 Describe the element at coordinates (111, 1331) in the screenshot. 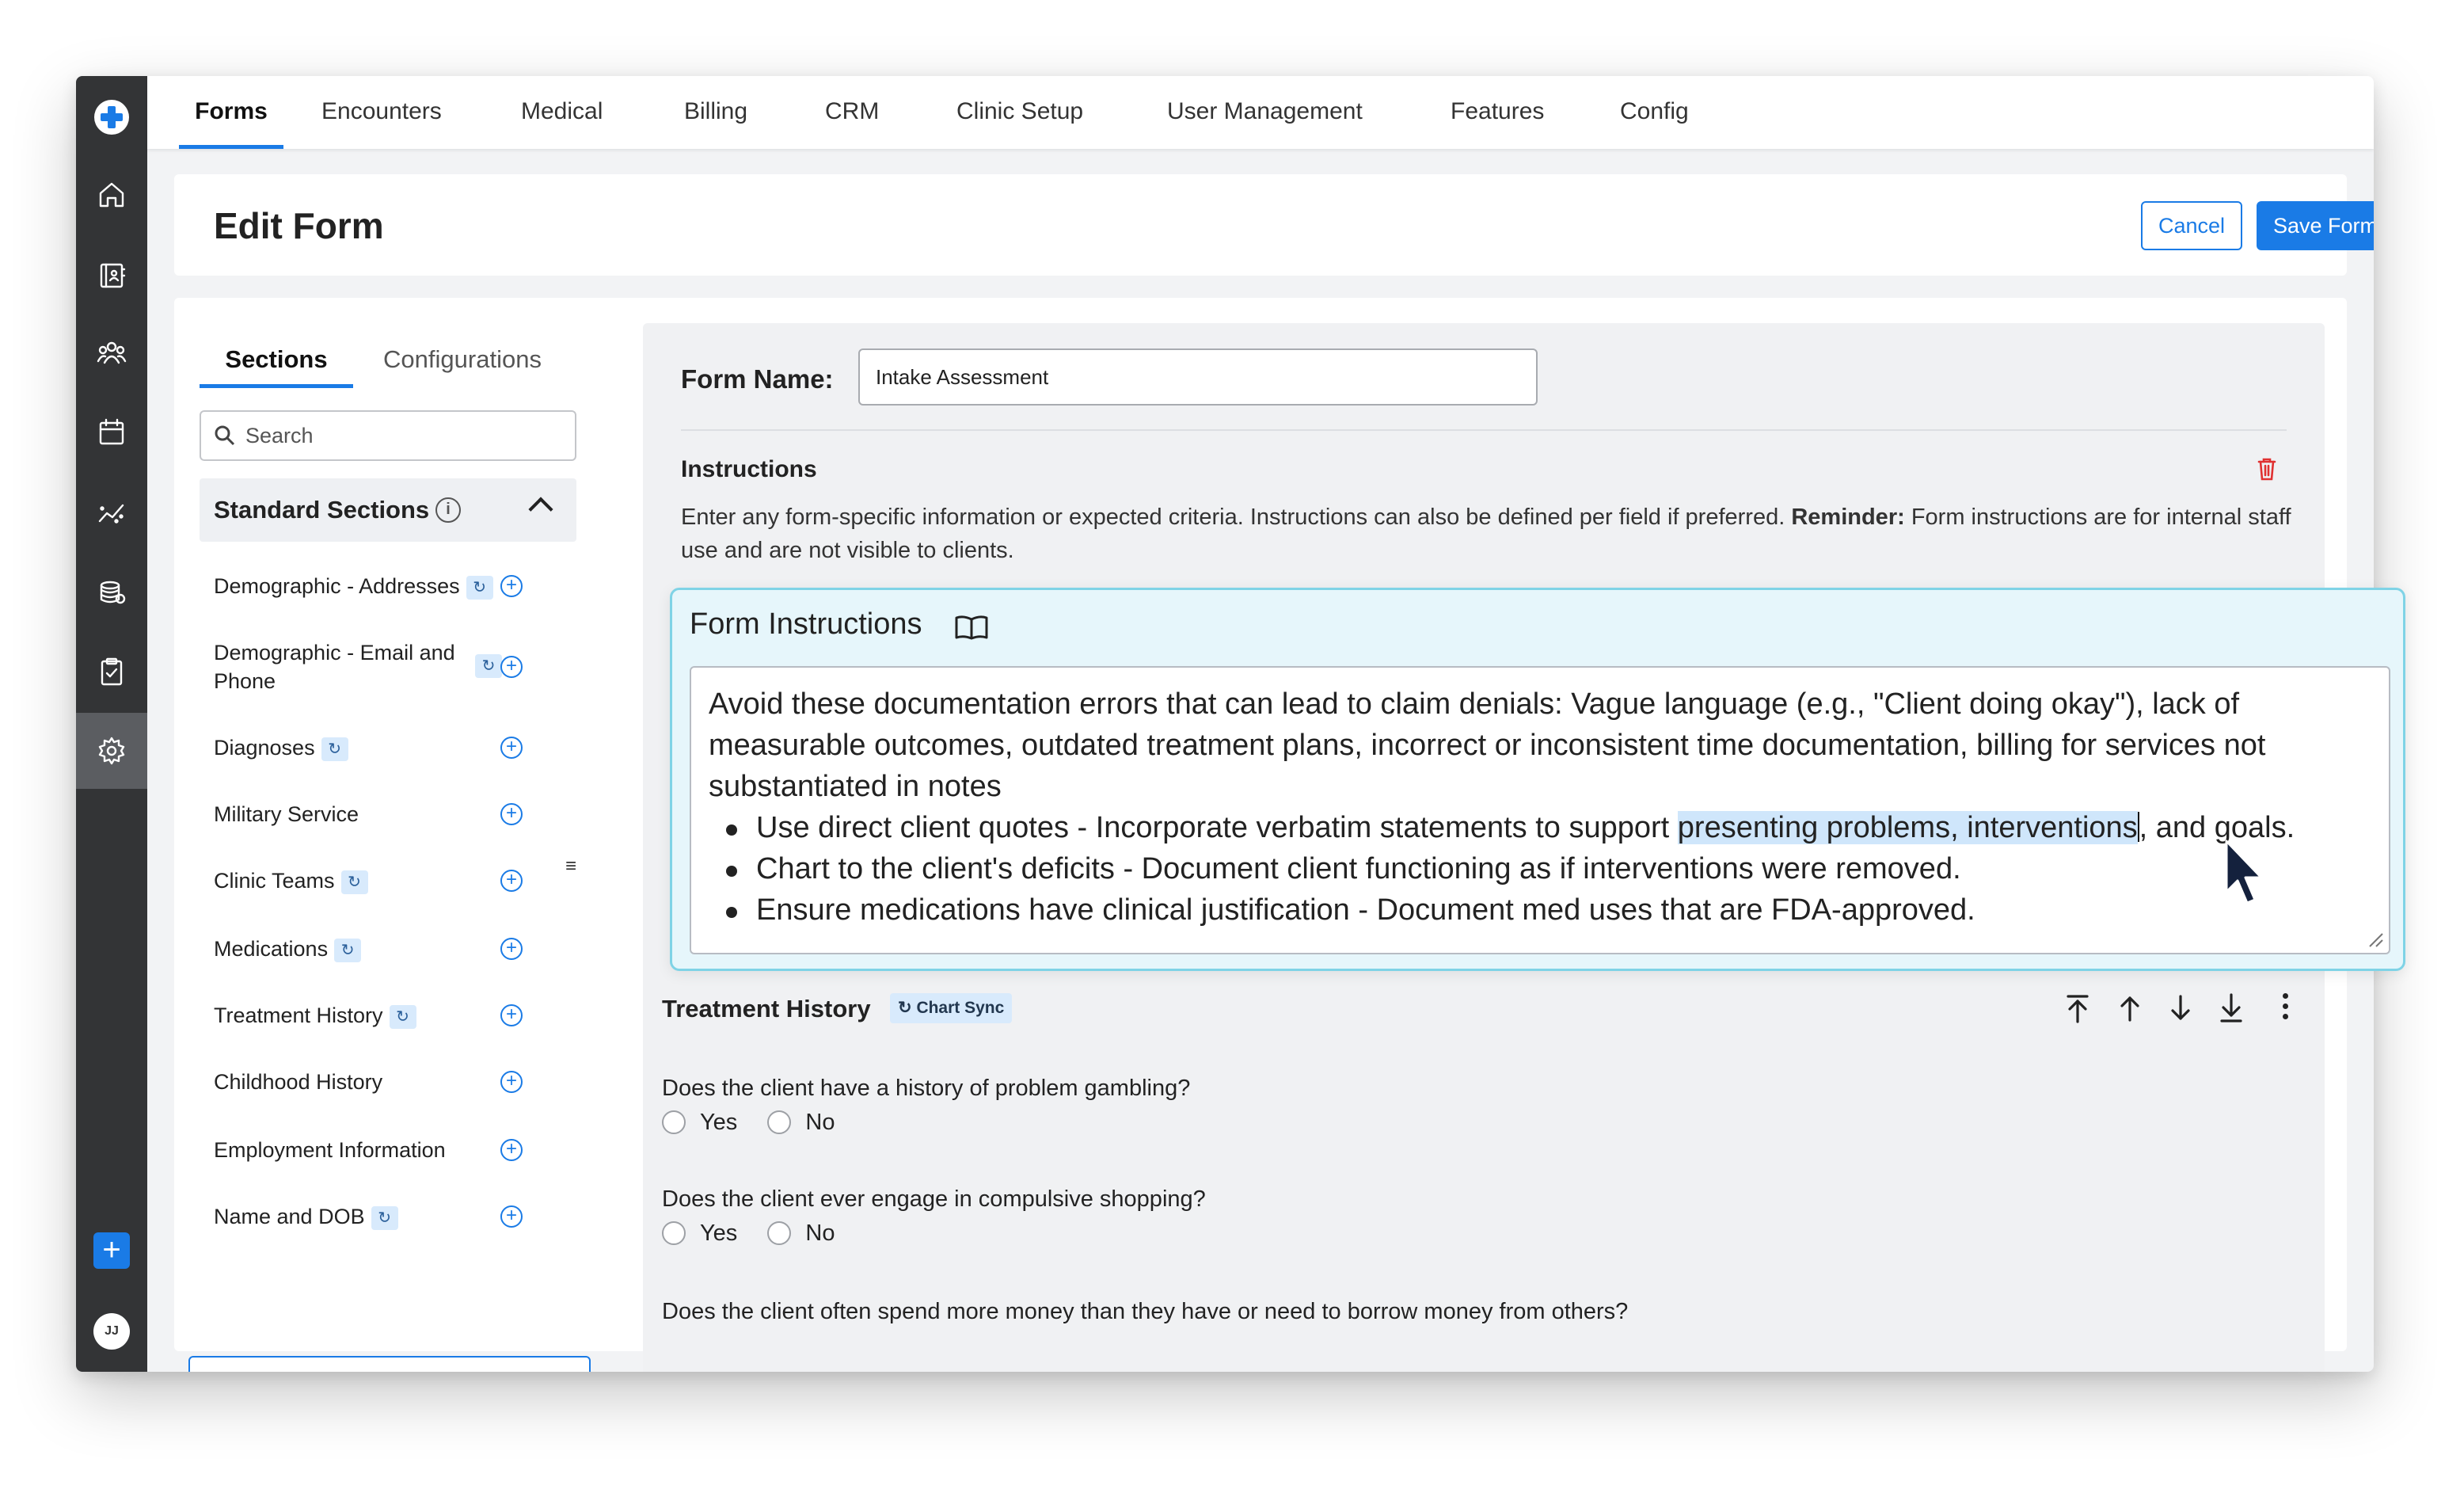

I see `avatar: JJ` at that location.